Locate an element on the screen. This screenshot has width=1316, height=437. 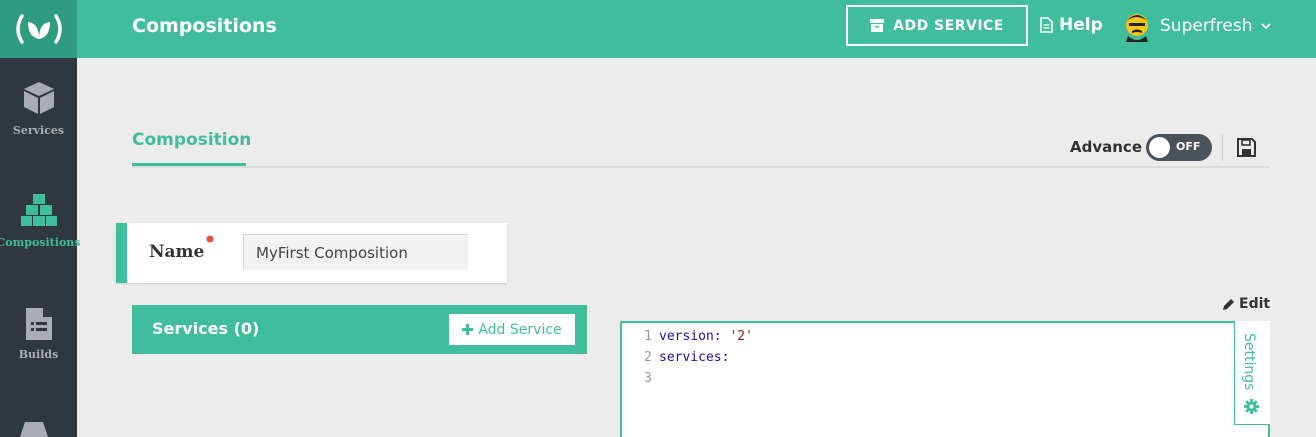
leaf-logo-icon is located at coordinates (38, 29).